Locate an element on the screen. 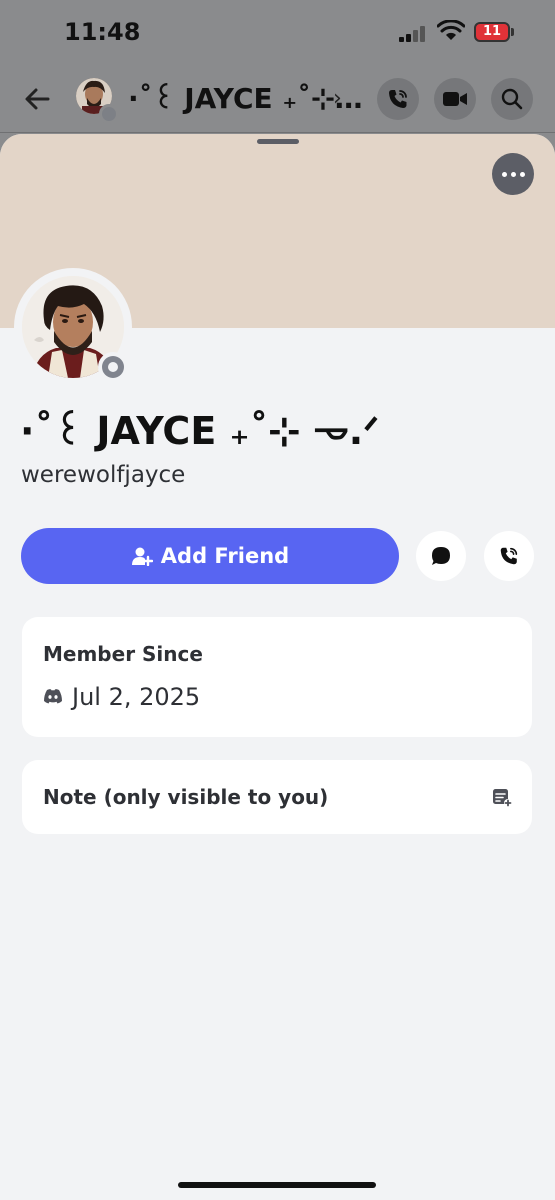  battery-level: 11 is located at coordinates (492, 31).